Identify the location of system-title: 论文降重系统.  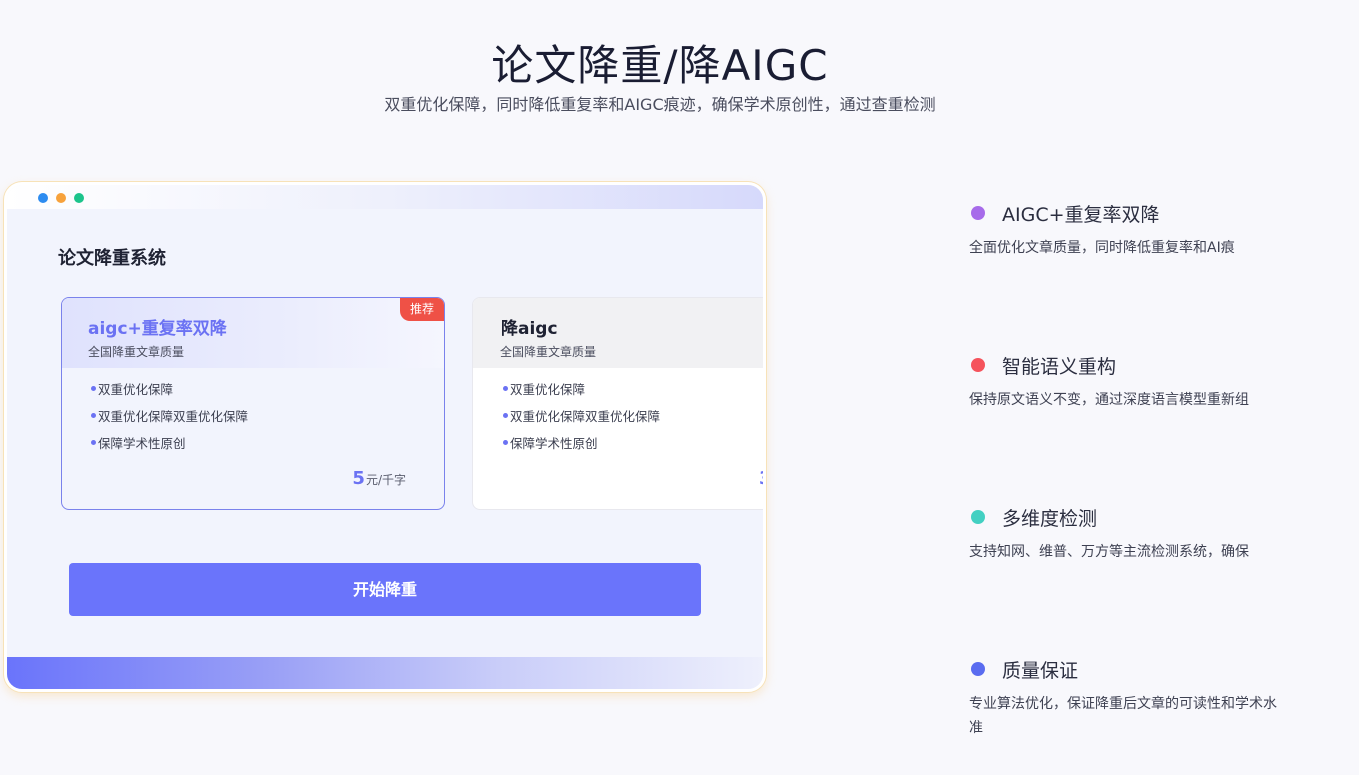
(112, 258).